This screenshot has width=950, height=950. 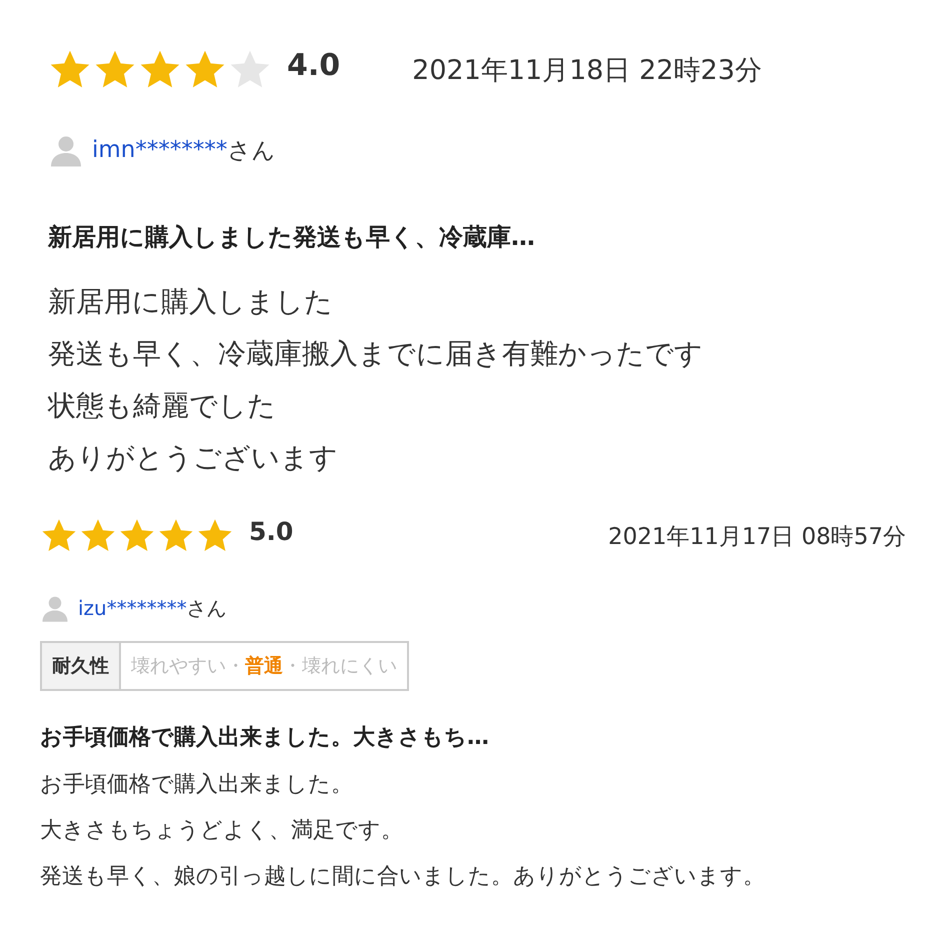 I want to click on review-text: 大きさもちょうどよく、満足です。, so click(x=221, y=831).